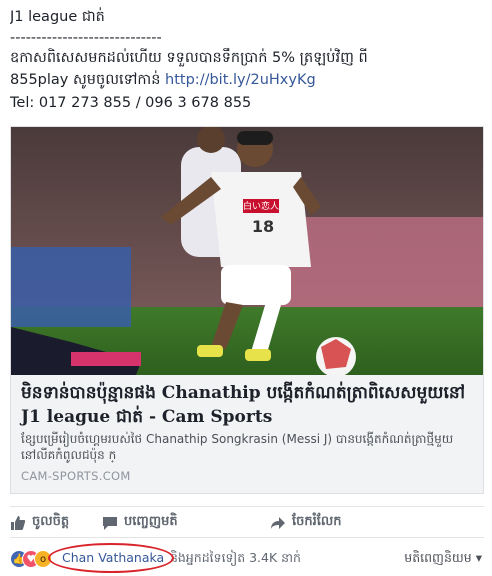 This screenshot has height=576, width=492. What do you see at coordinates (88, 80) in the screenshot?
I see `promo-text: 855play សូមចូលទៅកាន់` at bounding box center [88, 80].